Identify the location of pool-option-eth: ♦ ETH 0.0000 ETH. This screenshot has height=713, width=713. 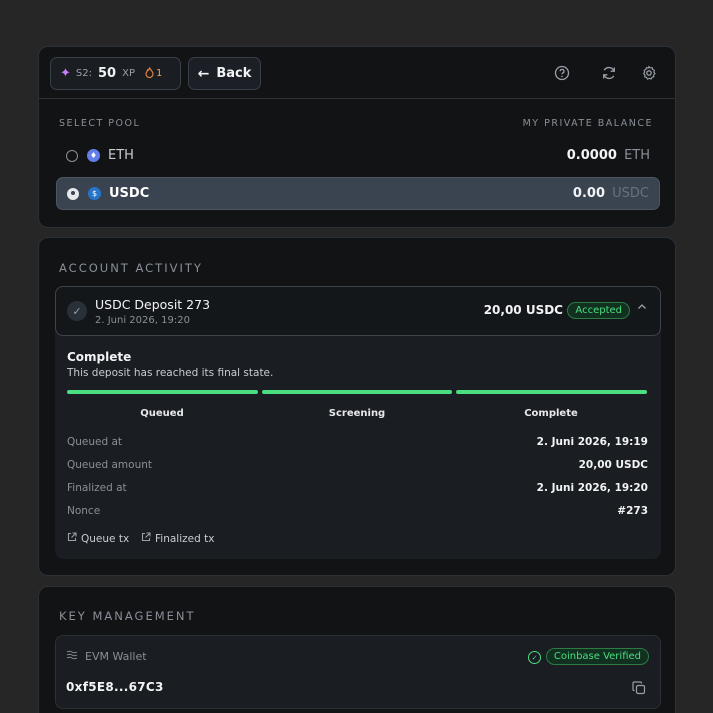
(358, 155).